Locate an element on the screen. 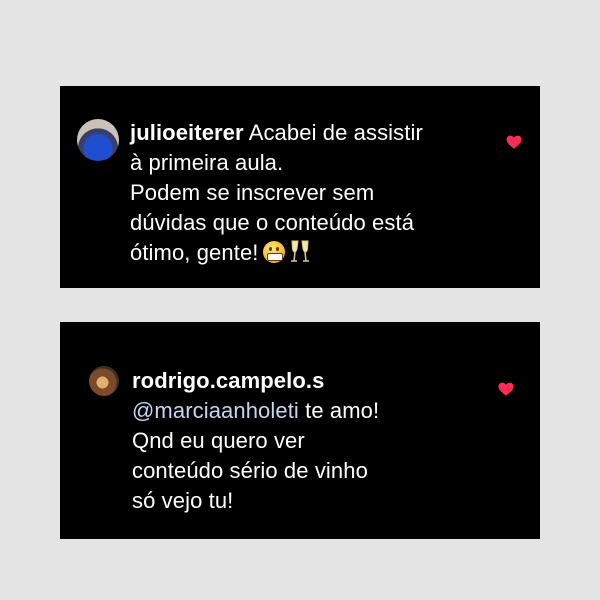  comment-username: rodrigo.campelo.s is located at coordinates (228, 380).